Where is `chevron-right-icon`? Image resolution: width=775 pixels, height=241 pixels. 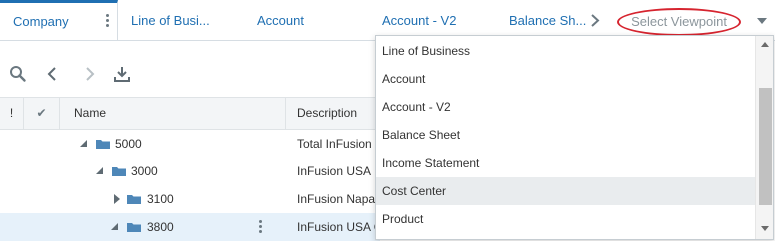
chevron-right-icon is located at coordinates (595, 20).